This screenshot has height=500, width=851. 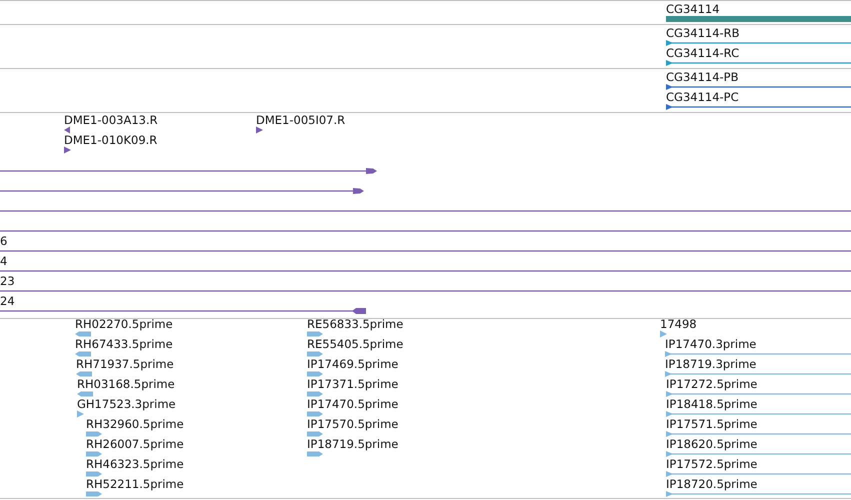 I want to click on feature-label: 24, so click(x=7, y=301).